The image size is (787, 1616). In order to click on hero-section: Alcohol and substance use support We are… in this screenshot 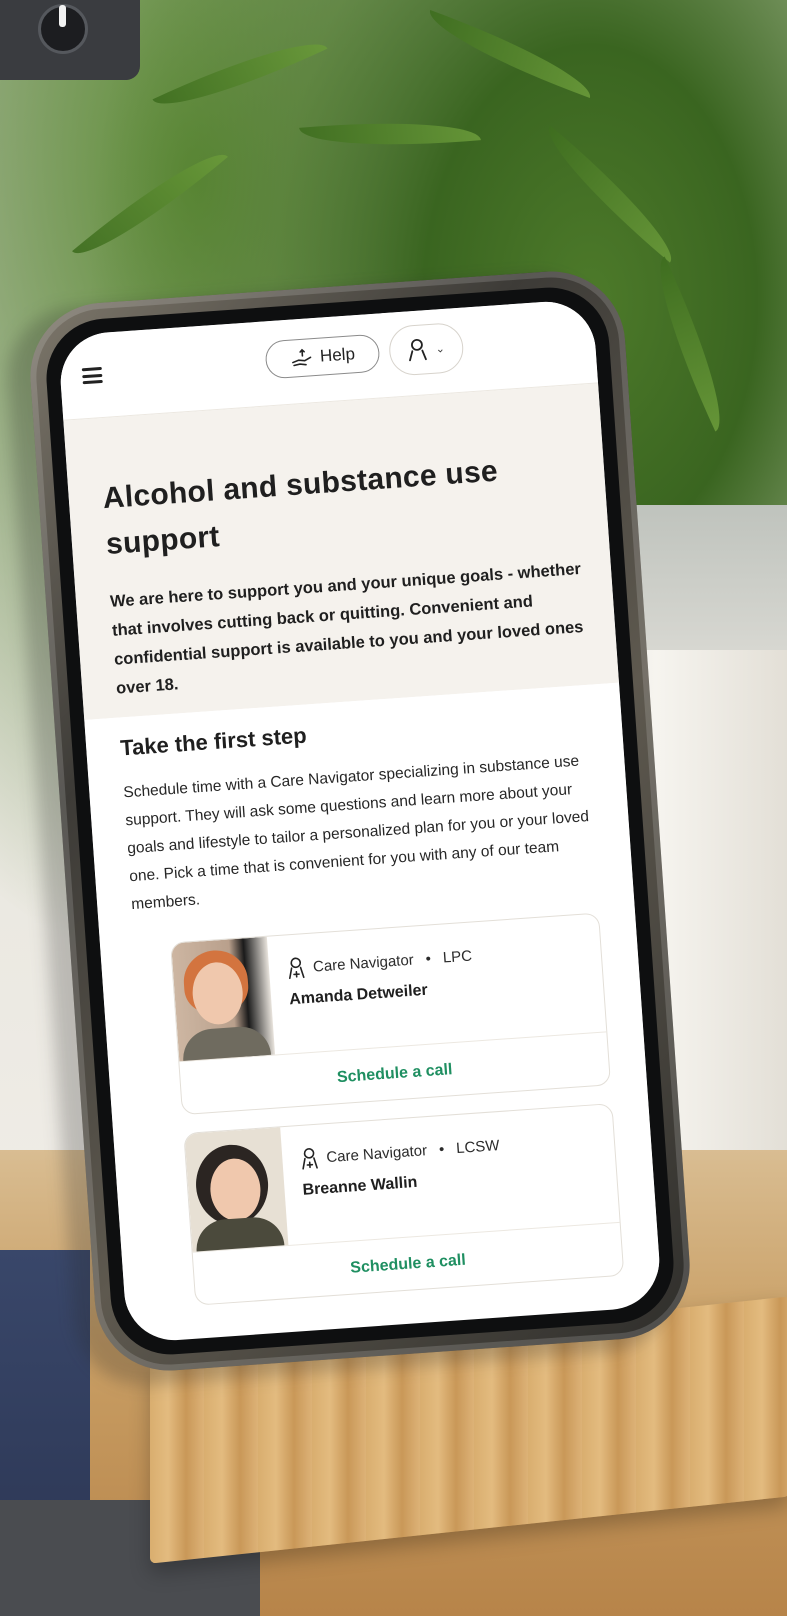, I will do `click(341, 551)`.